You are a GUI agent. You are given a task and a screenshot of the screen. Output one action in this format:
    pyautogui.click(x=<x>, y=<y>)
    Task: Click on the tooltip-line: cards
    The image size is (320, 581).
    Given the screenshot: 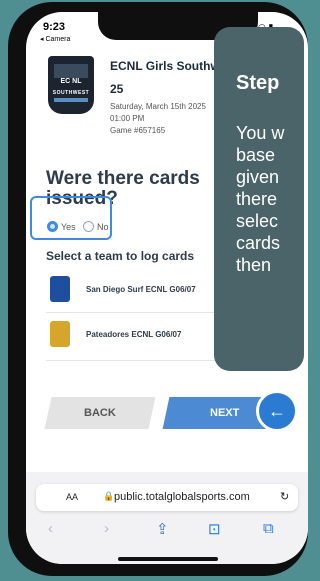 What is the action you would take?
    pyautogui.click(x=258, y=243)
    